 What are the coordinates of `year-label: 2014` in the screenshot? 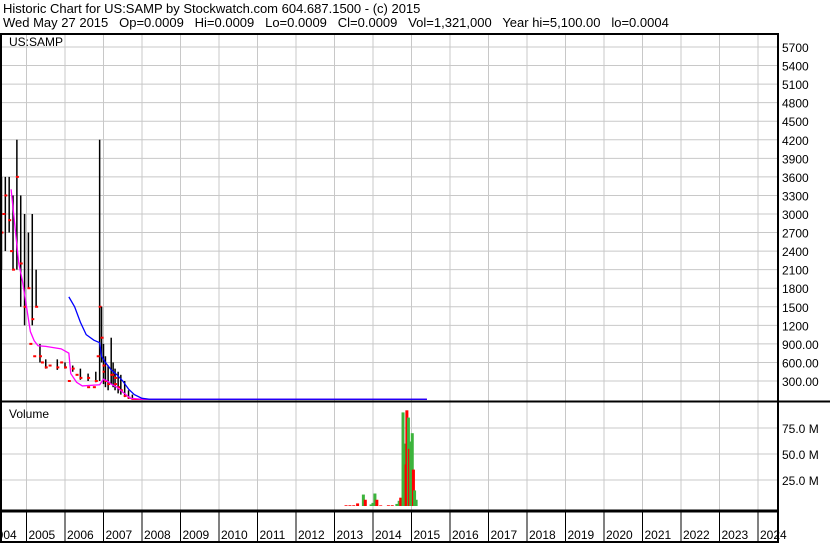 It's located at (388, 535).